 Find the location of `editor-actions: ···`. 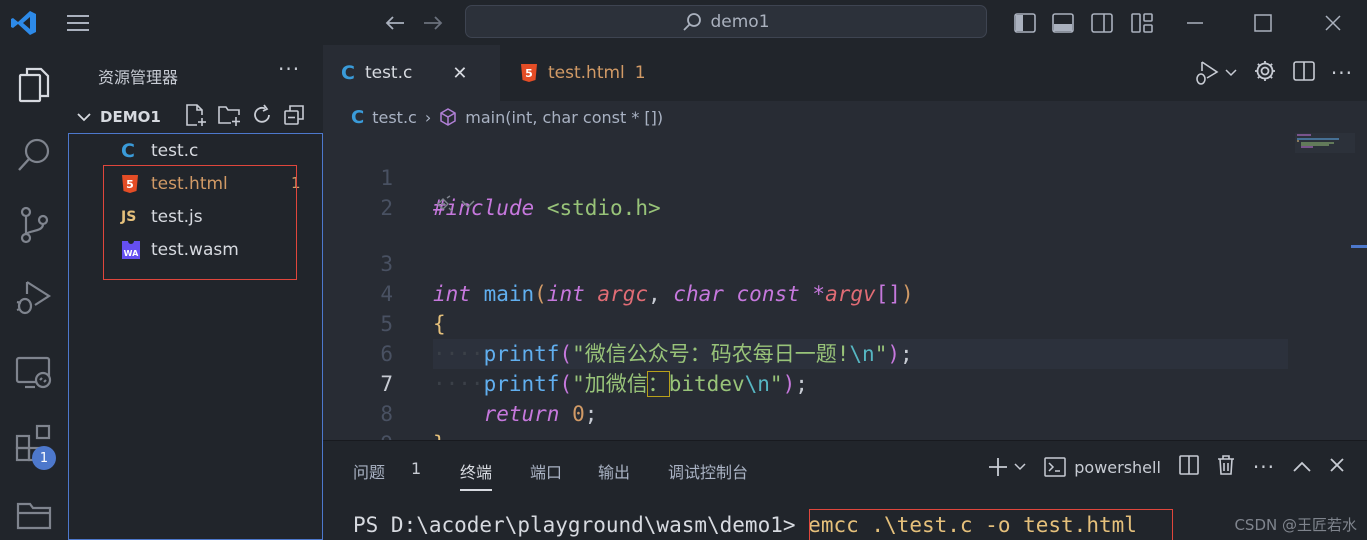

editor-actions: ··· is located at coordinates (1273, 73).